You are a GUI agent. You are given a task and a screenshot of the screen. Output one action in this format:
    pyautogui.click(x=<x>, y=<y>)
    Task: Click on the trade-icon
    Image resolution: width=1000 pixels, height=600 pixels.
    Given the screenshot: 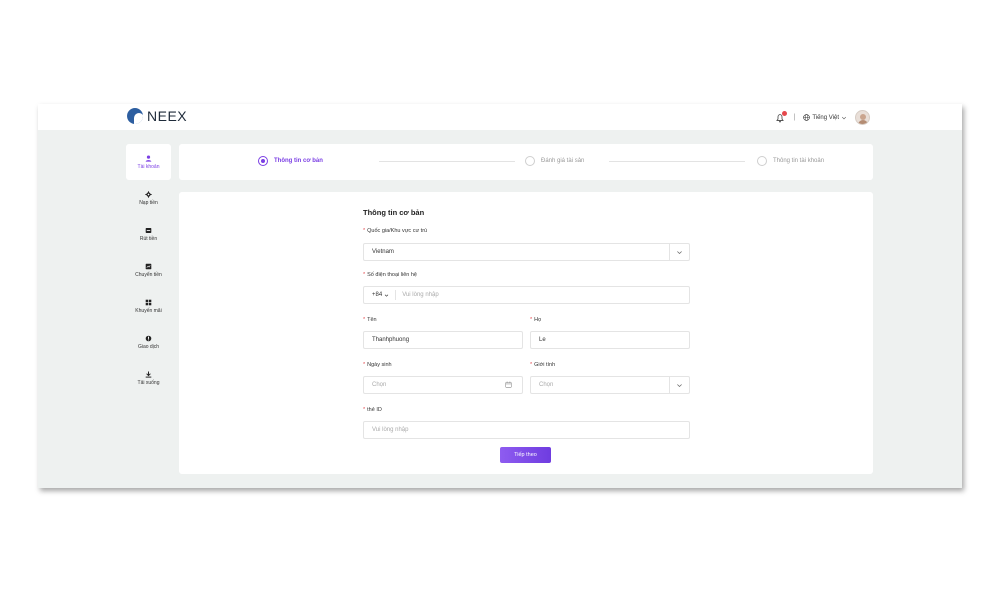 What is the action you would take?
    pyautogui.click(x=148, y=338)
    